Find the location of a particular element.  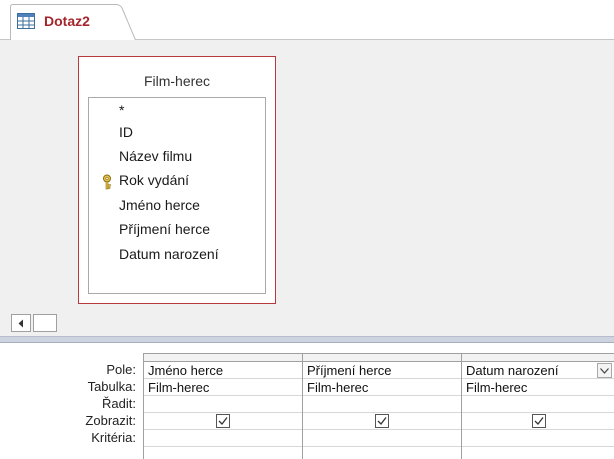

grid-column-1: Jméno herce Film-herec is located at coordinates (223, 406).